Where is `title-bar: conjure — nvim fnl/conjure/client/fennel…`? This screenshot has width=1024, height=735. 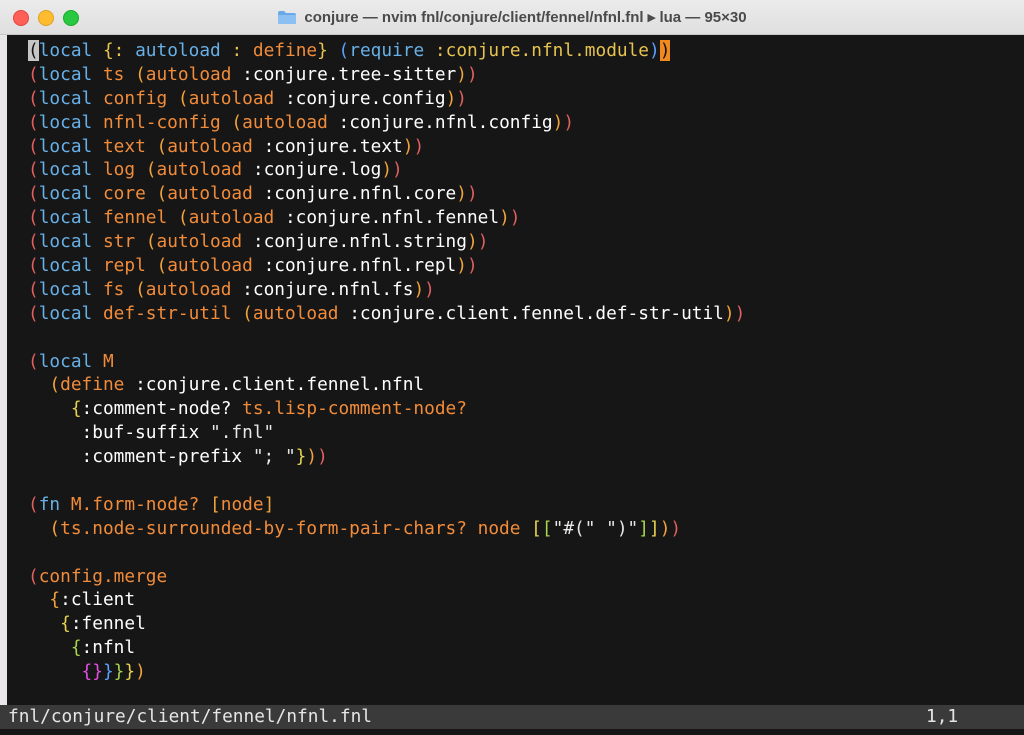
title-bar: conjure — nvim fnl/conjure/client/fennel… is located at coordinates (512, 17).